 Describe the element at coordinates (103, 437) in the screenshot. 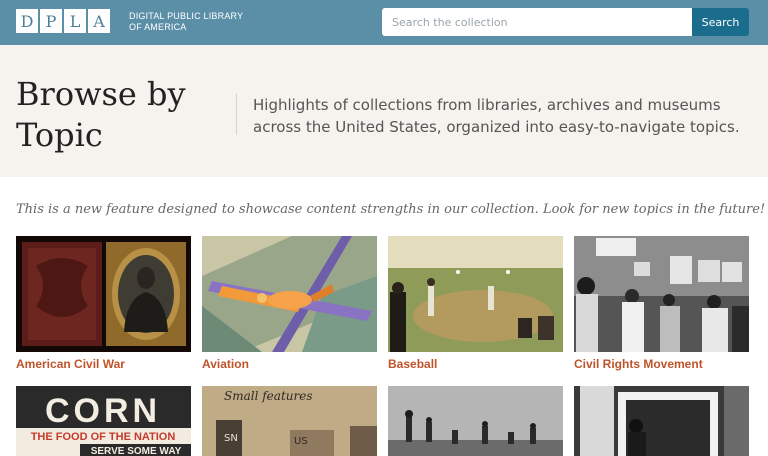

I see `corn-poster-subtitle: THE FOOD OF THE NATION` at that location.